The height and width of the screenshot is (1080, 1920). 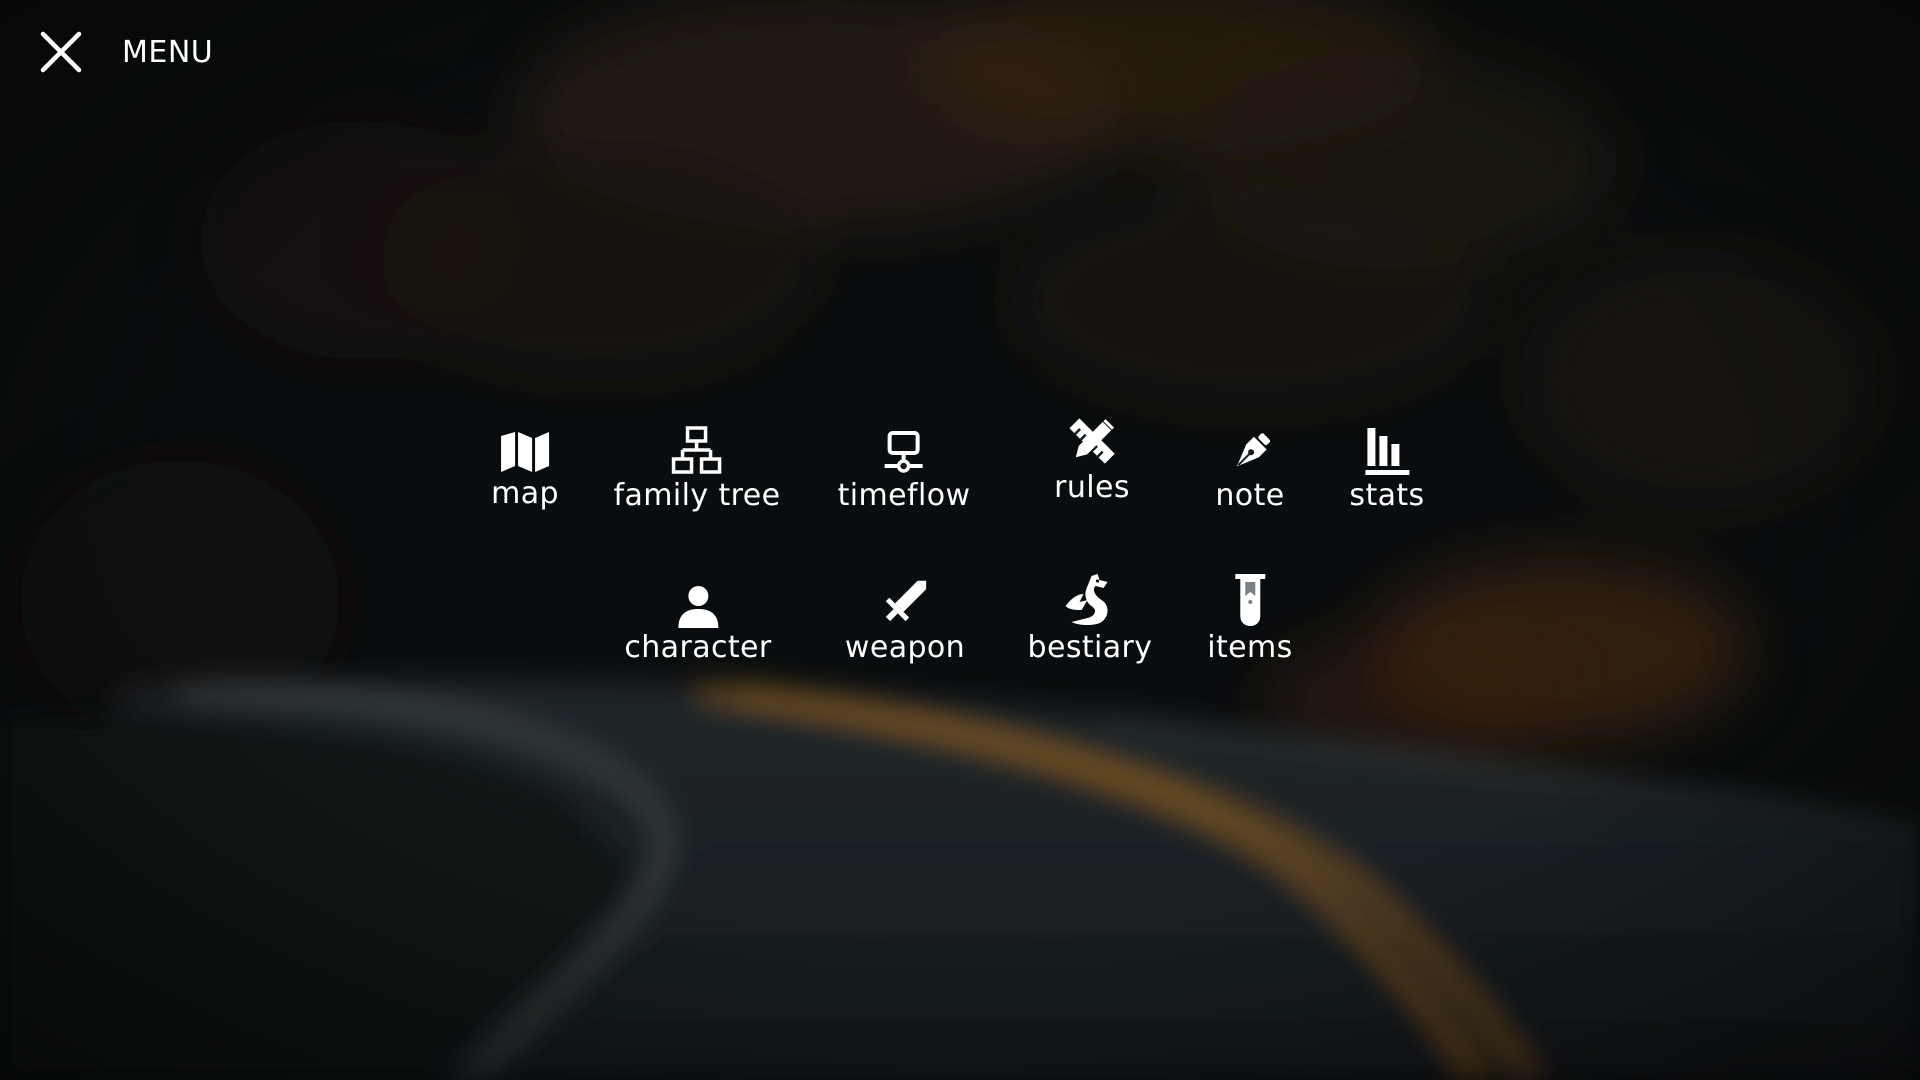 I want to click on menu-item-items: items, so click(x=1249, y=619).